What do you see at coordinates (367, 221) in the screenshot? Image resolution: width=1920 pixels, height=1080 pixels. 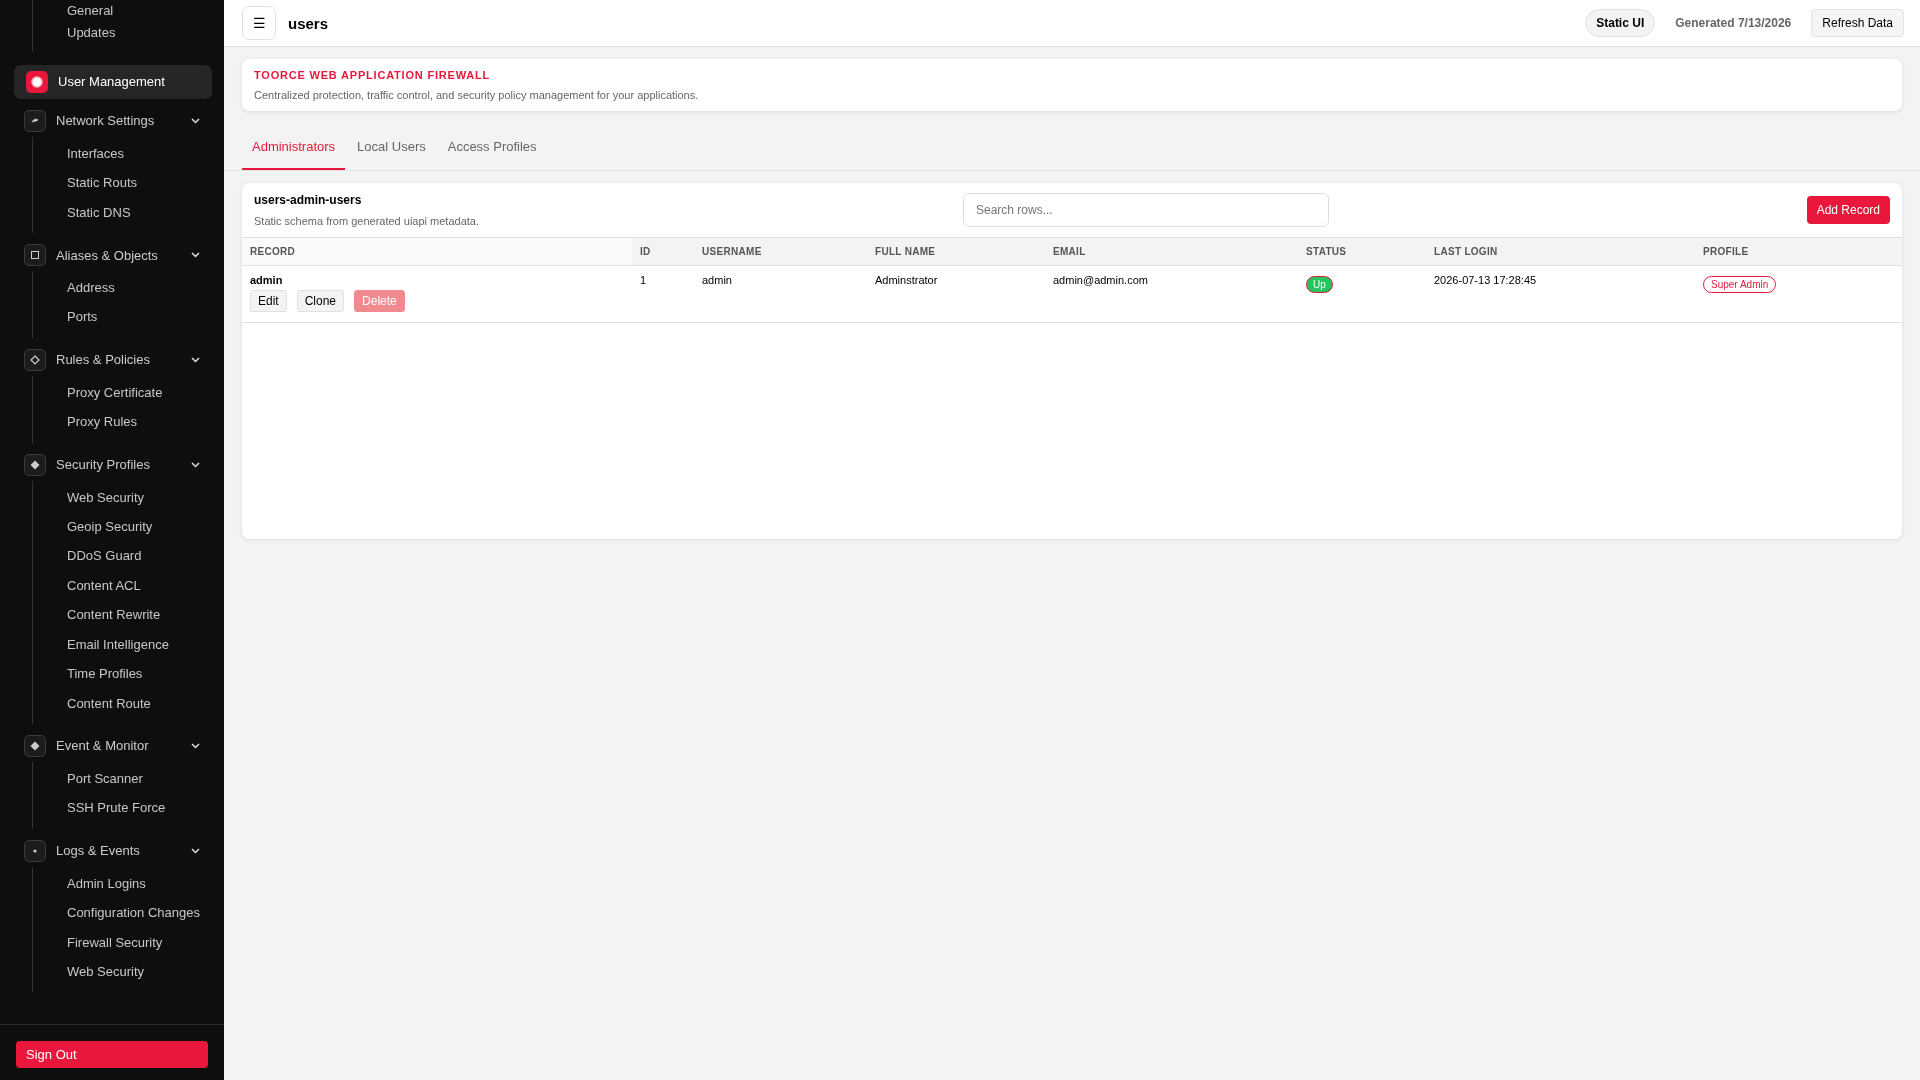 I see `table-subtitle: Static schema from generated uiapi metadata.` at bounding box center [367, 221].